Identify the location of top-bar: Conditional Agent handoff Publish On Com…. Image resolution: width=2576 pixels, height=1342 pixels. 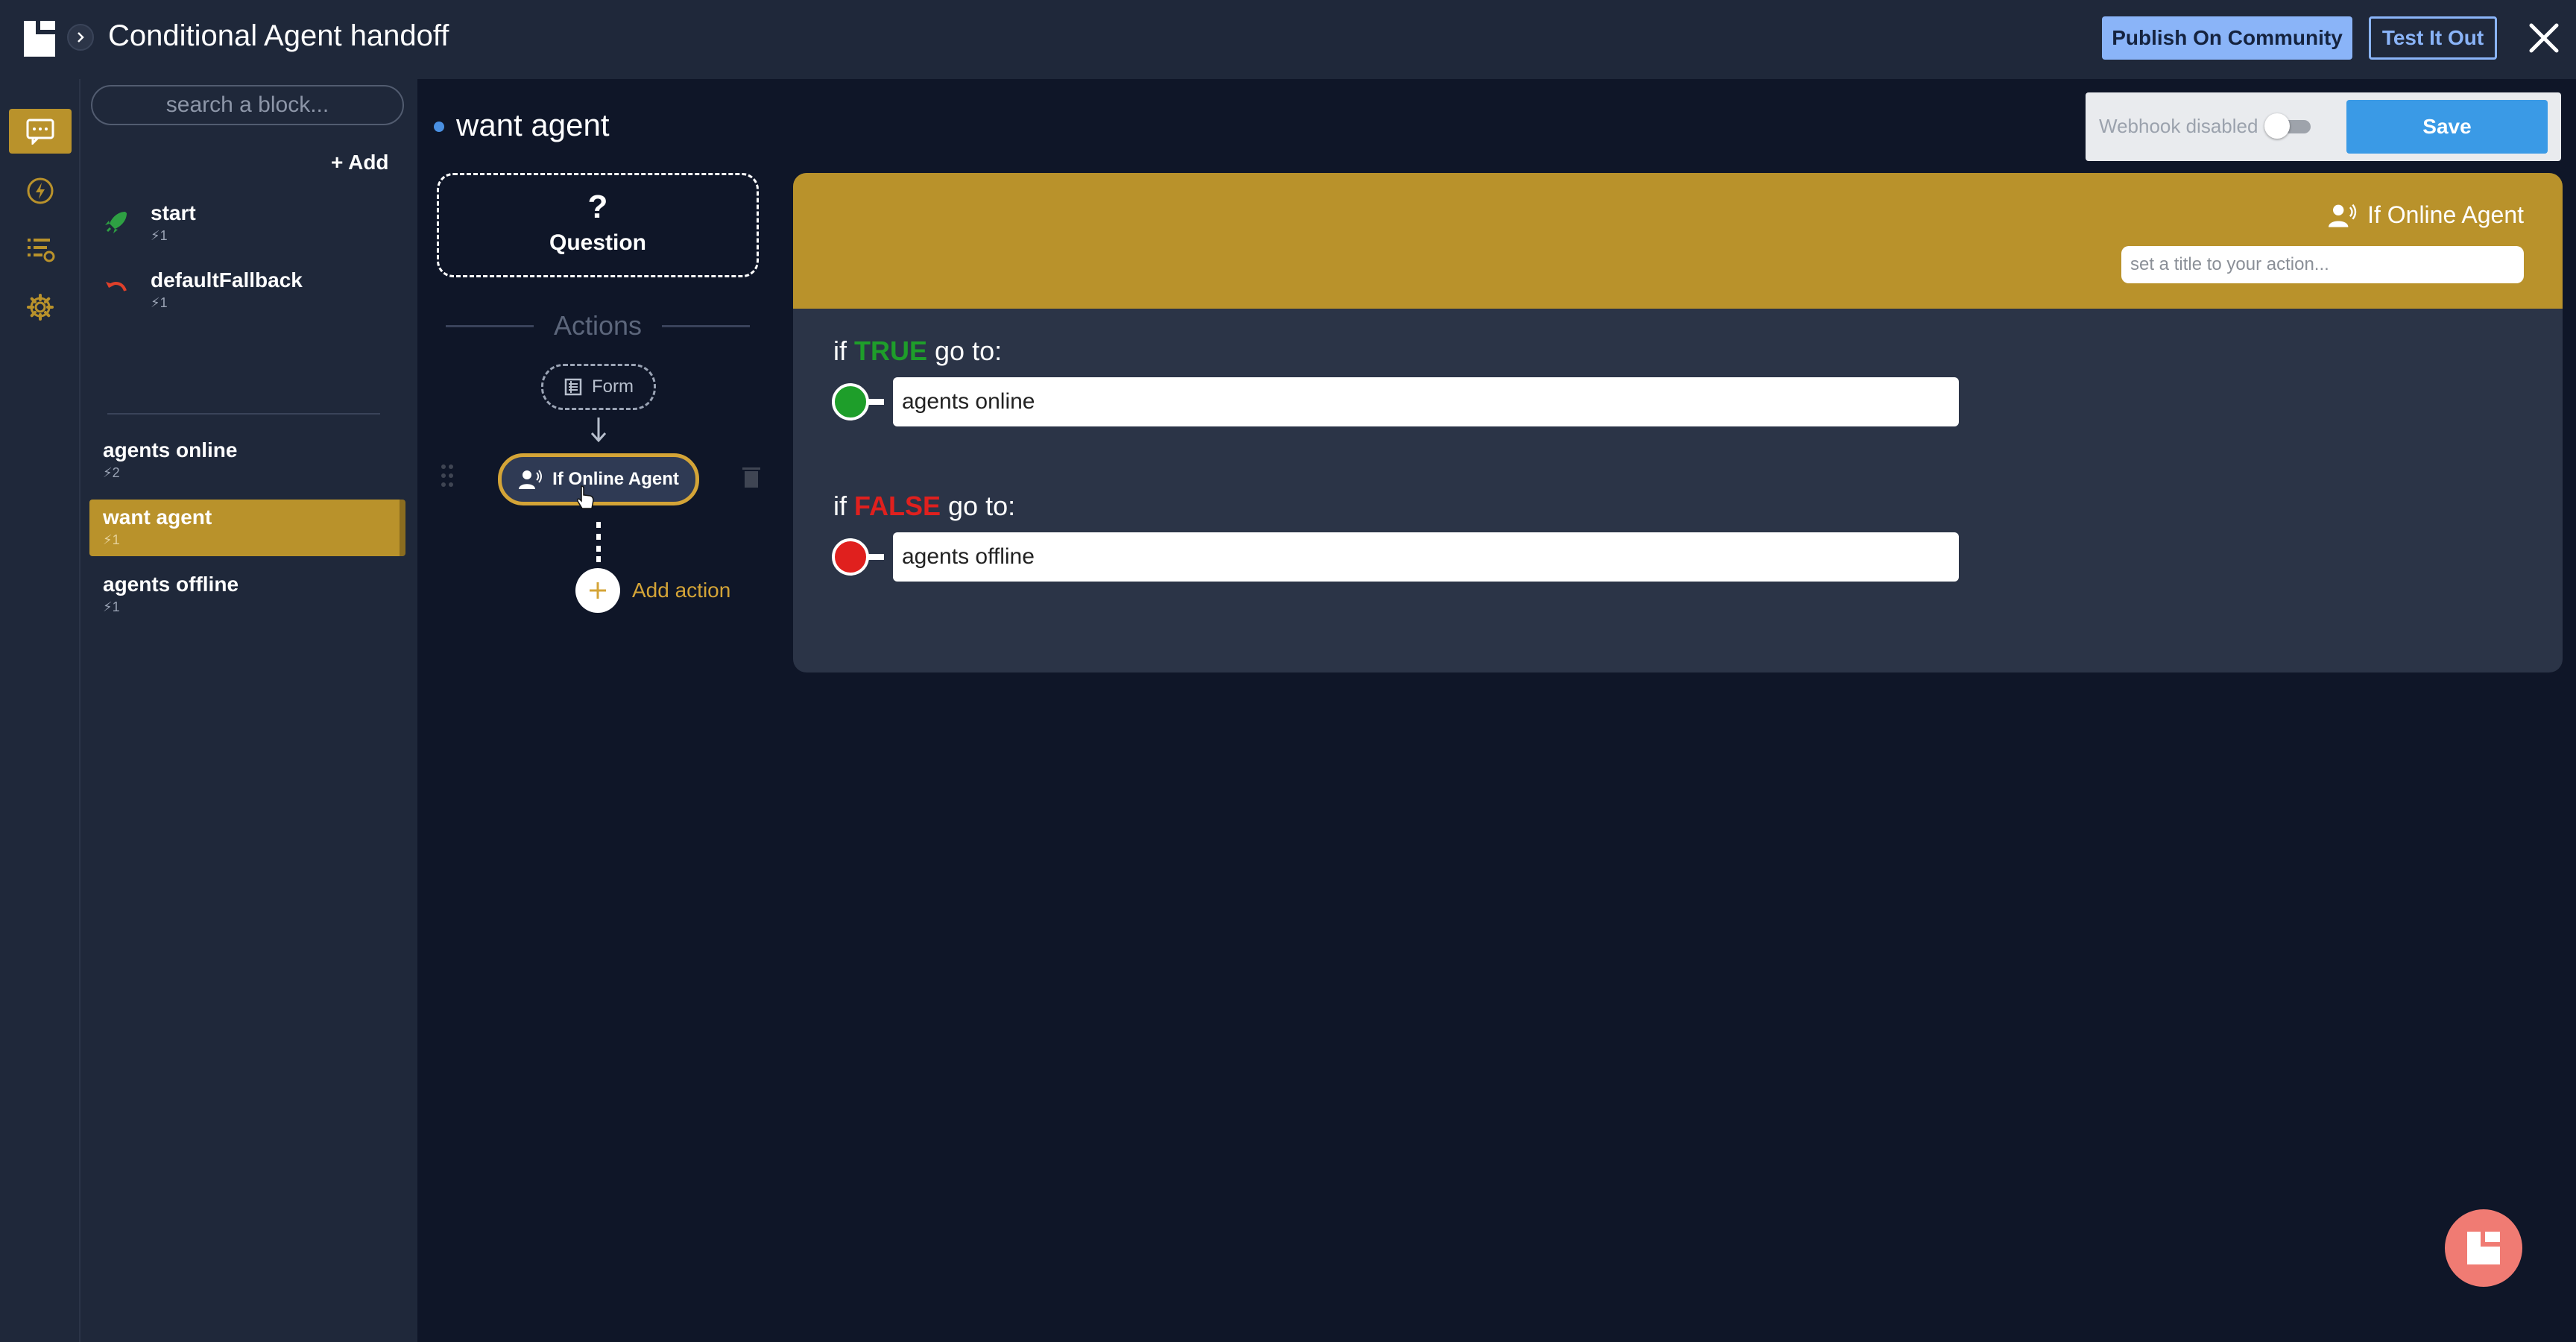
(1288, 39).